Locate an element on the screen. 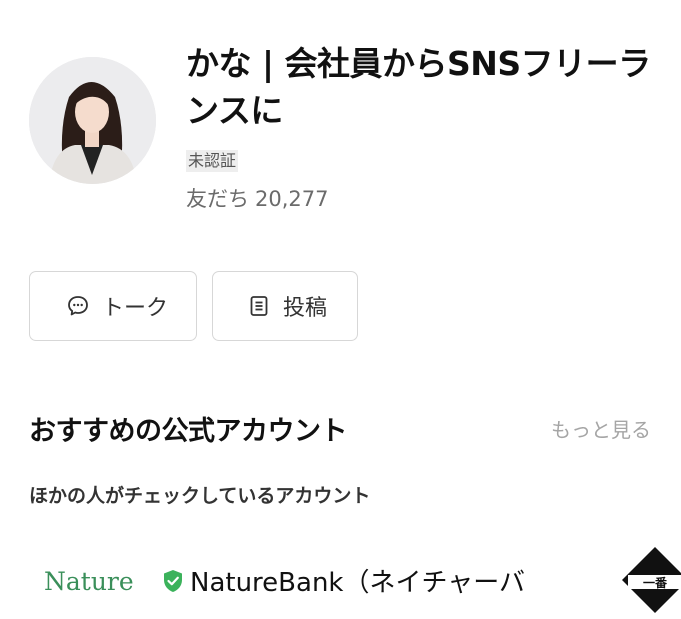  chat-bubble-icon is located at coordinates (78, 306).